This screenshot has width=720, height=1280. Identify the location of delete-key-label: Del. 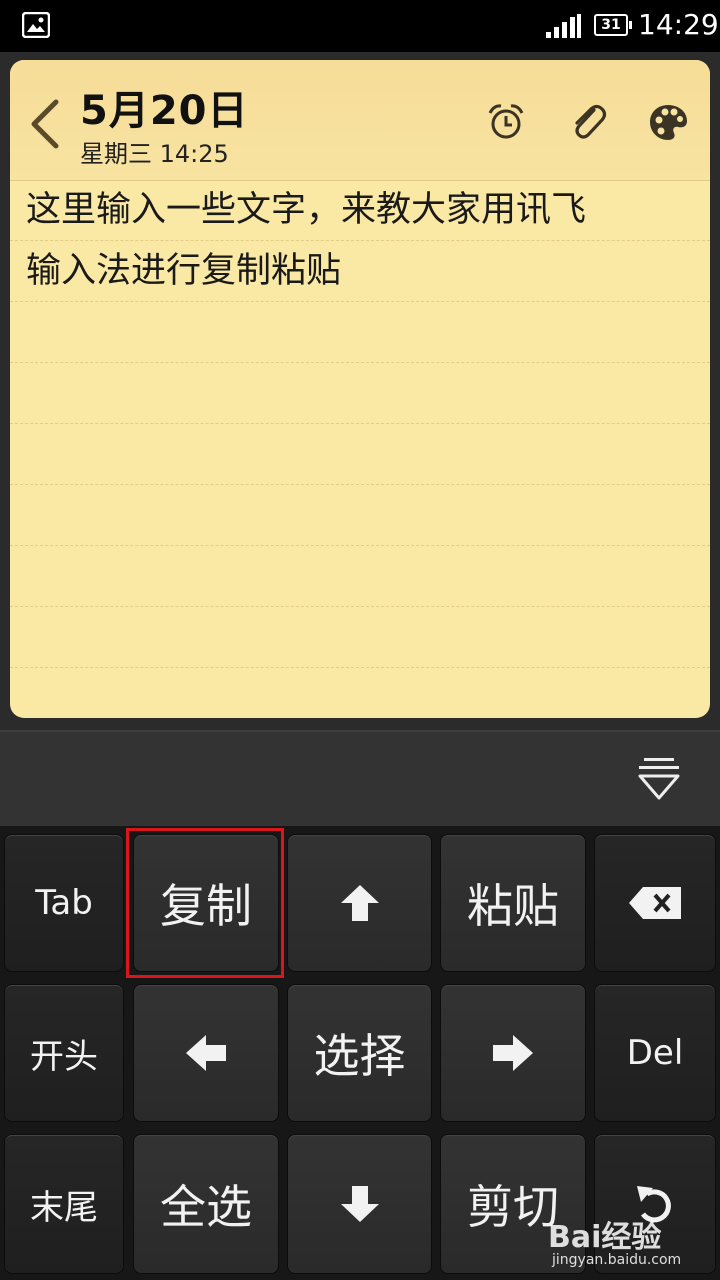
(655, 1053).